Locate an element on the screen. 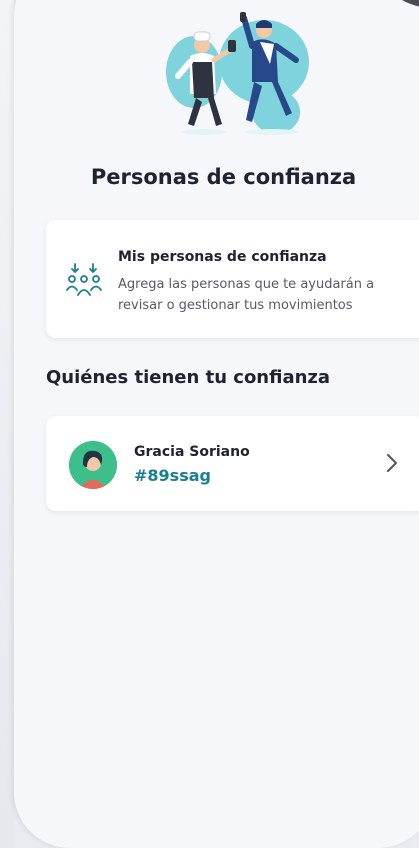 The image size is (419, 848). card-title: Mis personas de confianza is located at coordinates (222, 257).